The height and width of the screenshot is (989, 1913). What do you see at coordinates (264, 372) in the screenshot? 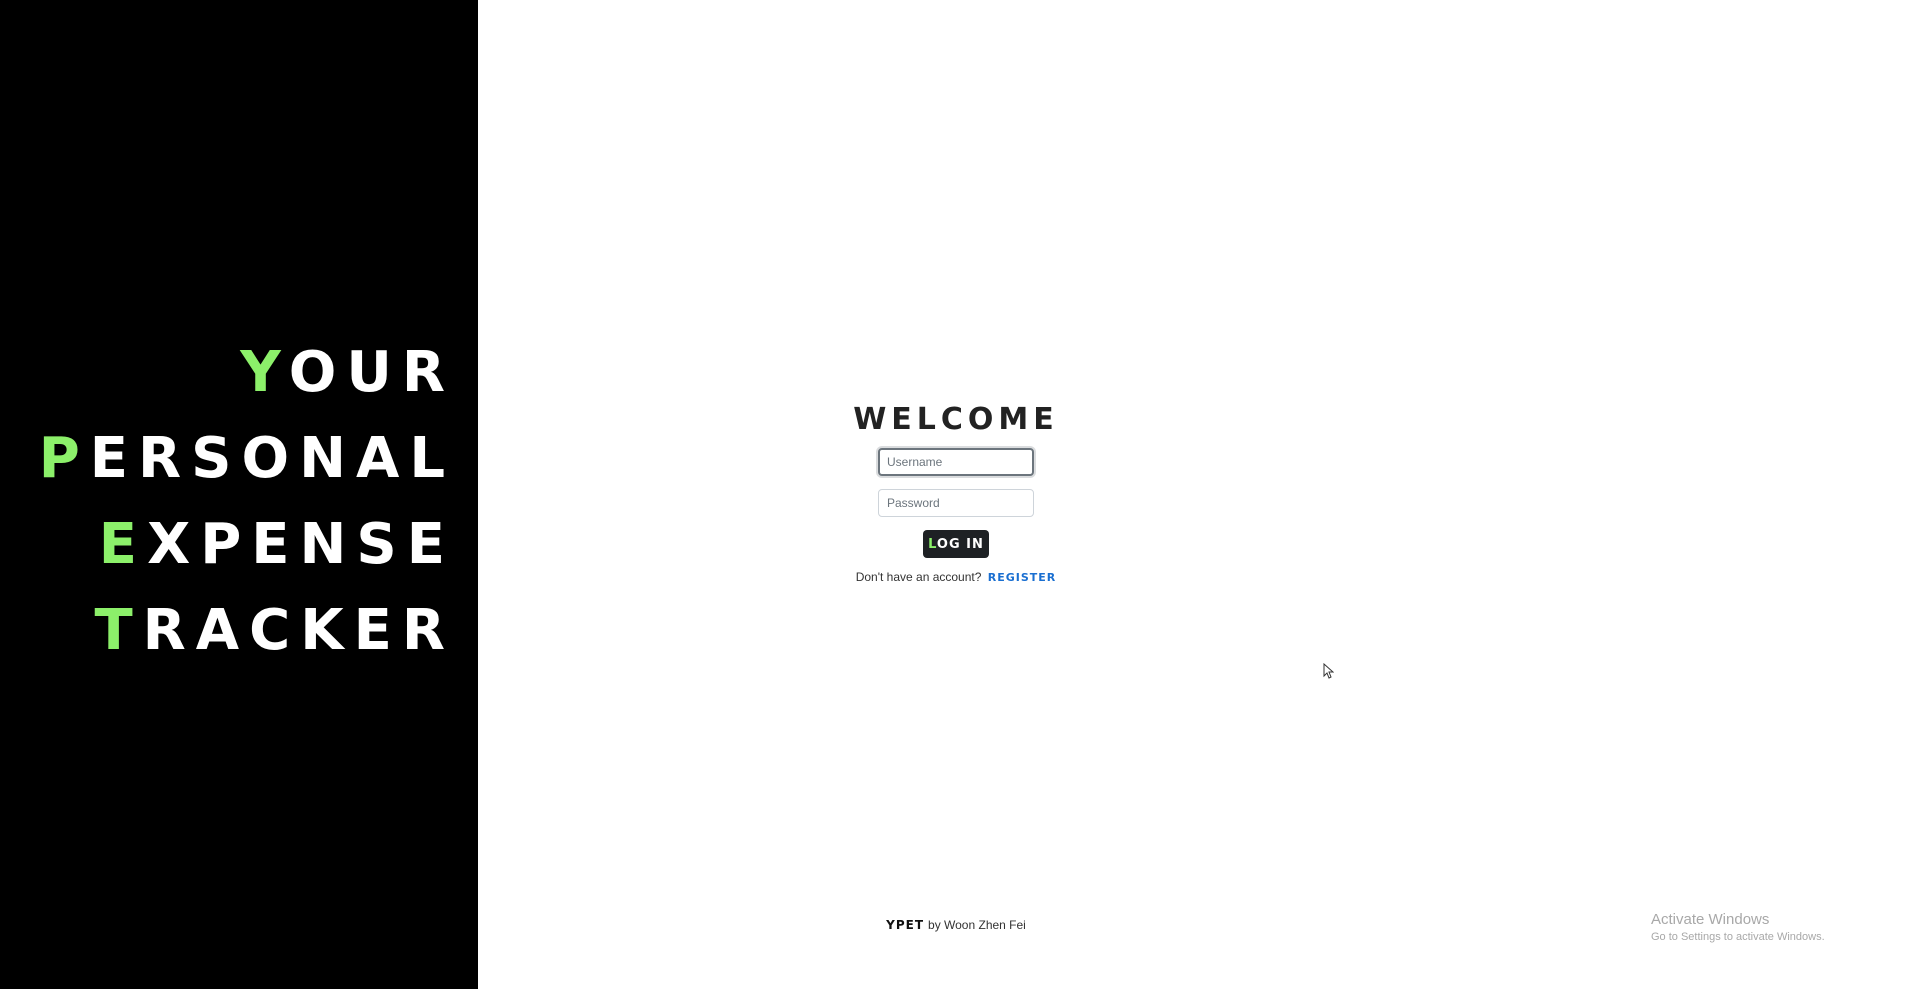
I see `tagline-accent-letter: Y` at bounding box center [264, 372].